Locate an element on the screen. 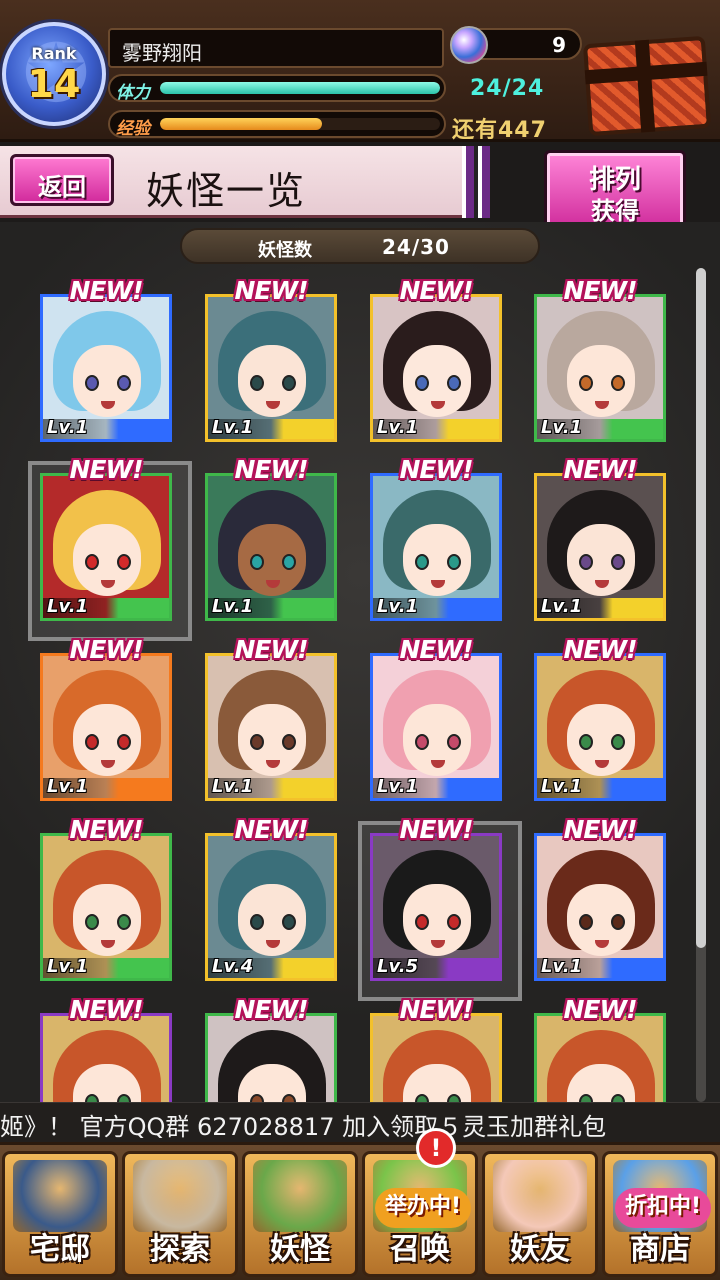 The height and width of the screenshot is (1280, 720). gem-count: 9 is located at coordinates (559, 45).